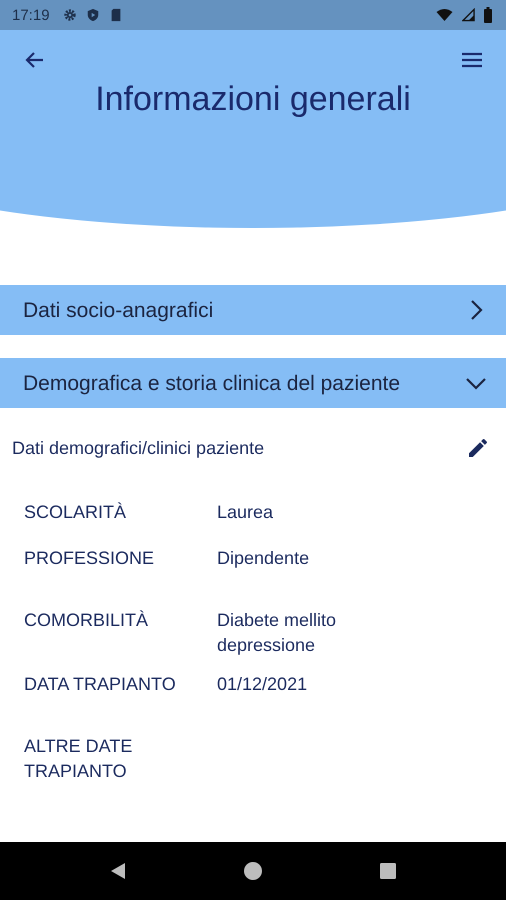 Image resolution: width=506 pixels, height=900 pixels. What do you see at coordinates (245, 512) in the screenshot?
I see `field-value: Laurea` at bounding box center [245, 512].